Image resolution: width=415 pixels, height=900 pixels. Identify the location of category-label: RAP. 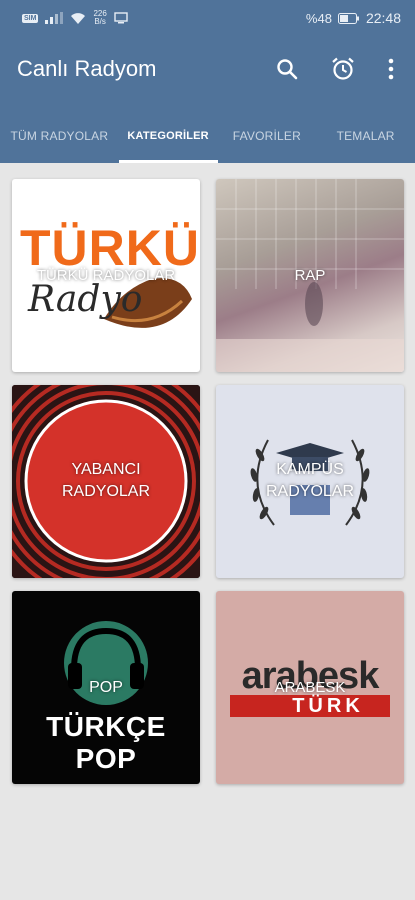
(310, 275).